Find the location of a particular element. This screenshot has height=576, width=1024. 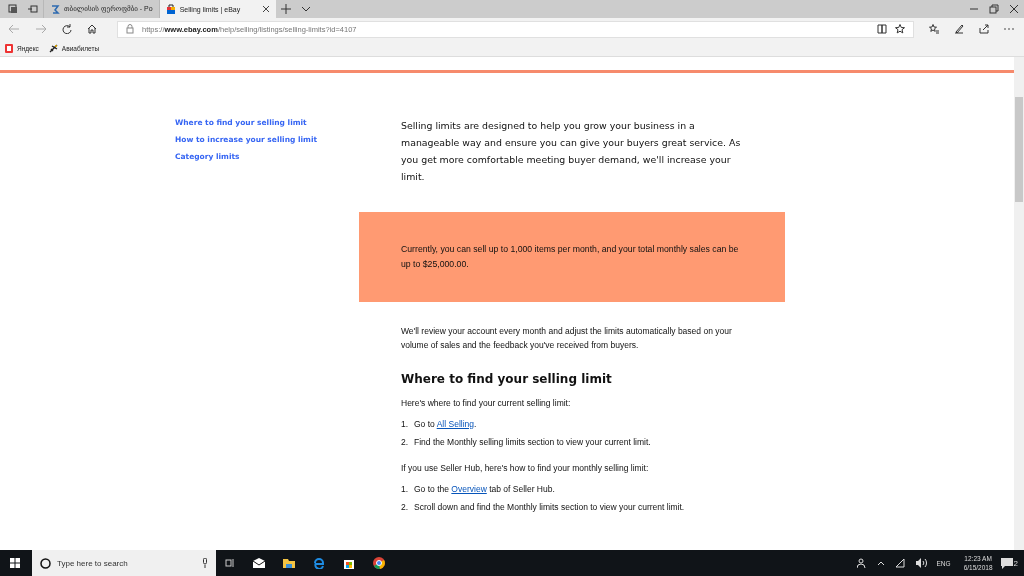

list-item-text: Go to the Overview tab of Seller Hub. is located at coordinates (484, 489).